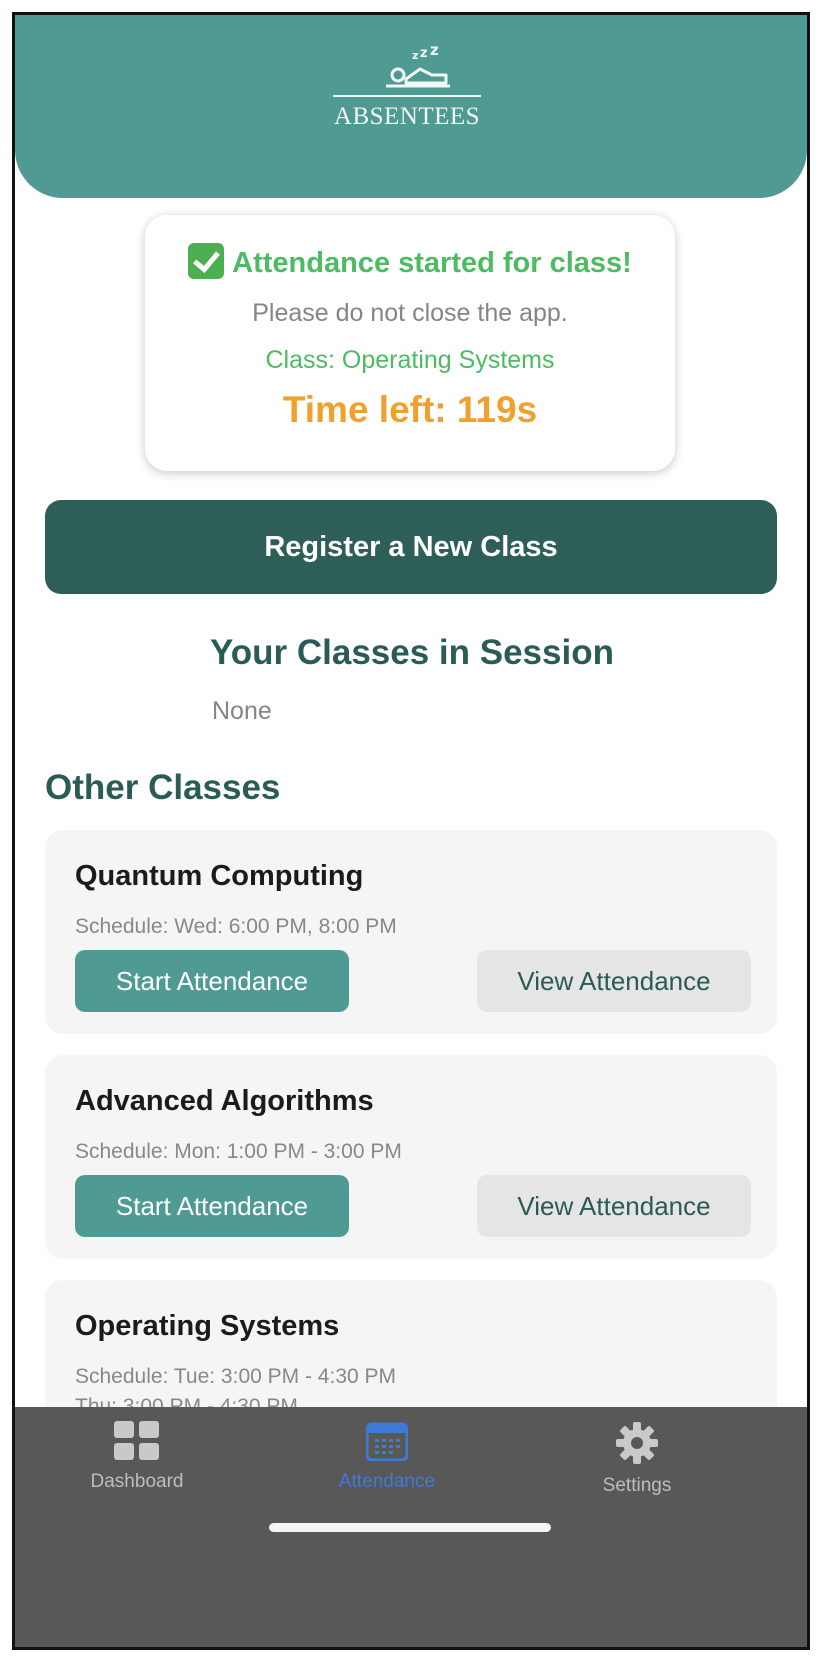 The image size is (822, 1664). Describe the element at coordinates (207, 1326) in the screenshot. I see `class-name: Operating Systems` at that location.